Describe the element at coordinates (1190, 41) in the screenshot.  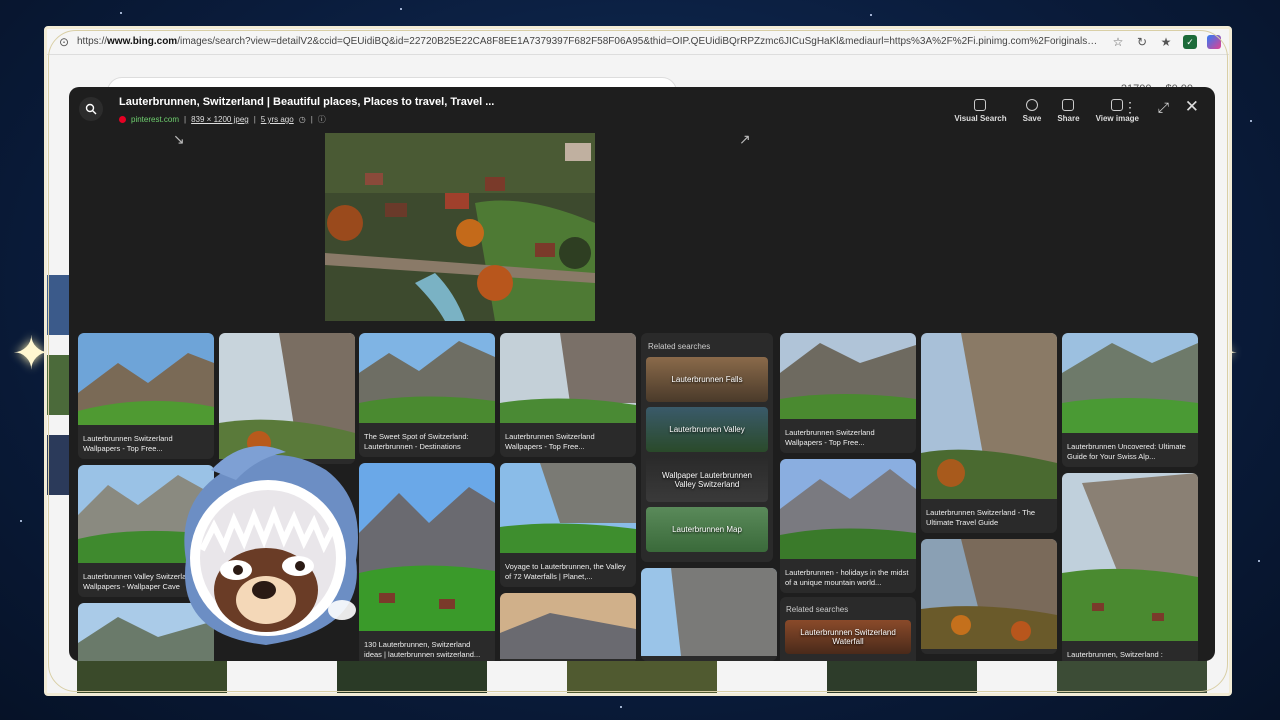
I see `extension-icon: ✓` at that location.